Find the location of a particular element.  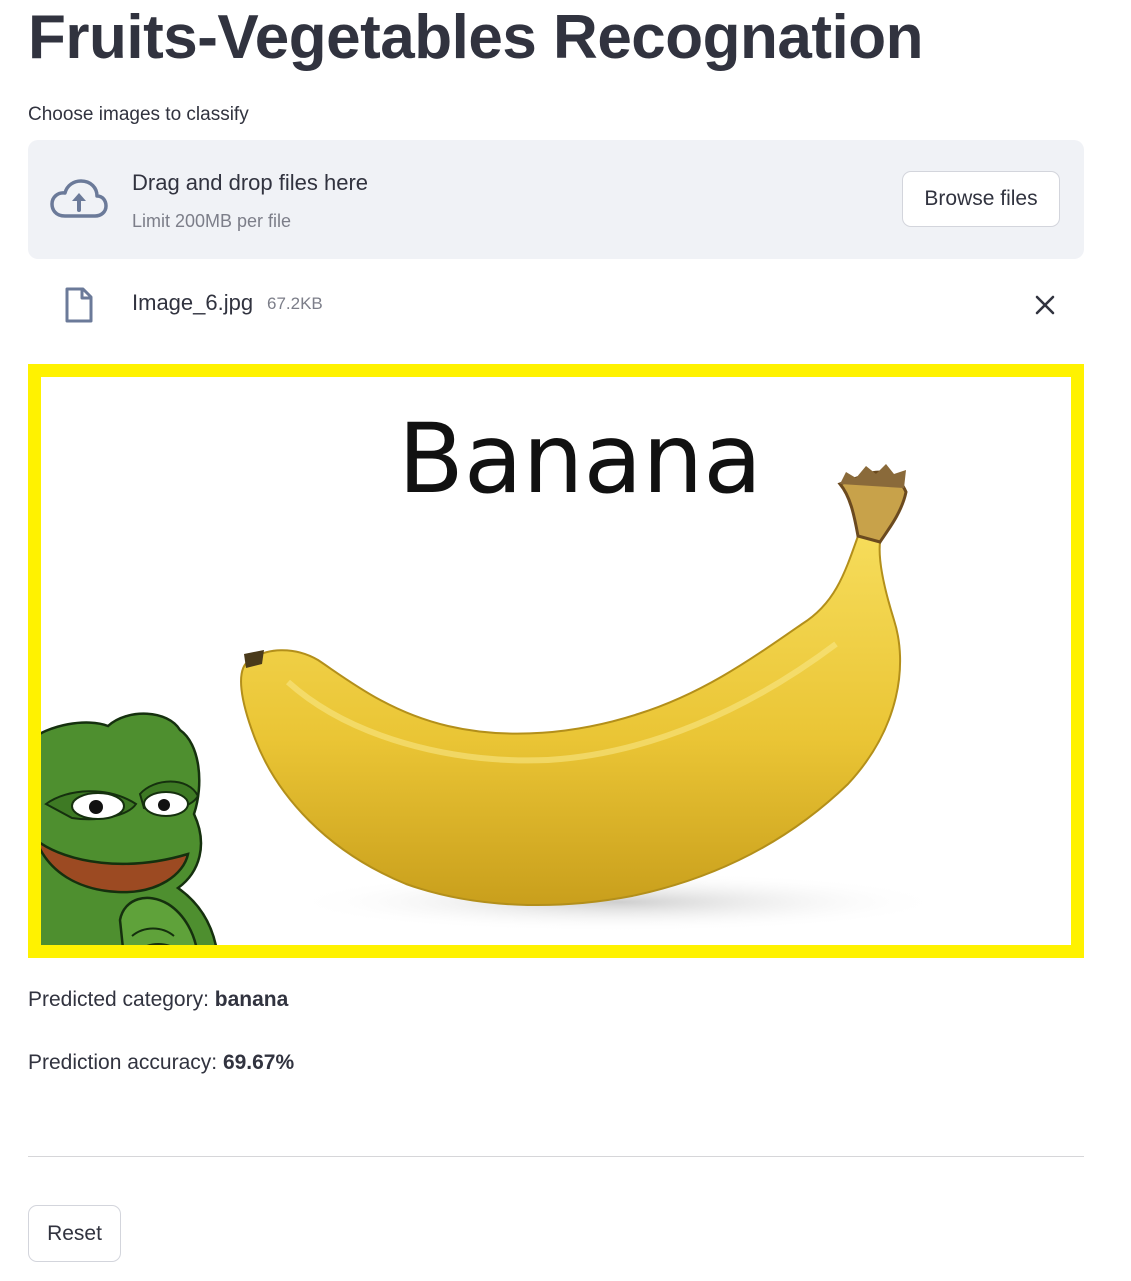

reset-button: Reset is located at coordinates (74, 1233).